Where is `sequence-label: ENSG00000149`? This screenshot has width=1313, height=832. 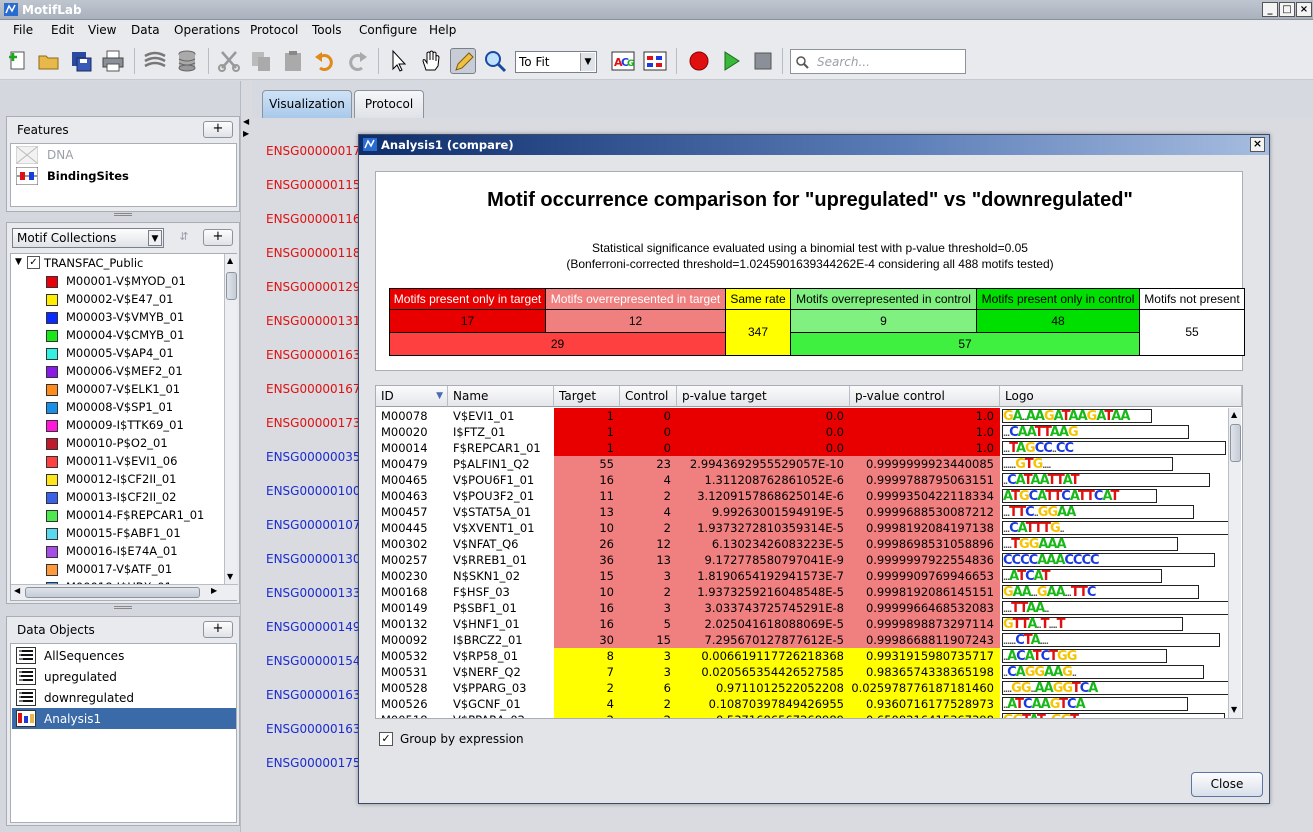
sequence-label: ENSG00000149 is located at coordinates (313, 627).